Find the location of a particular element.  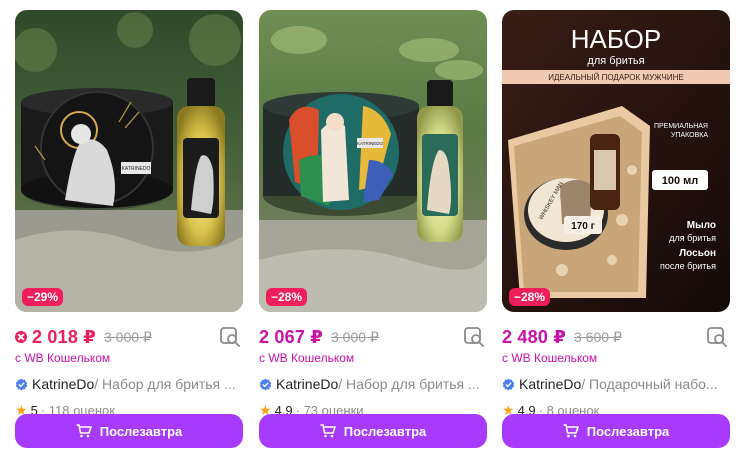

packaging-note-2: УПАКОВКА is located at coordinates (689, 135).